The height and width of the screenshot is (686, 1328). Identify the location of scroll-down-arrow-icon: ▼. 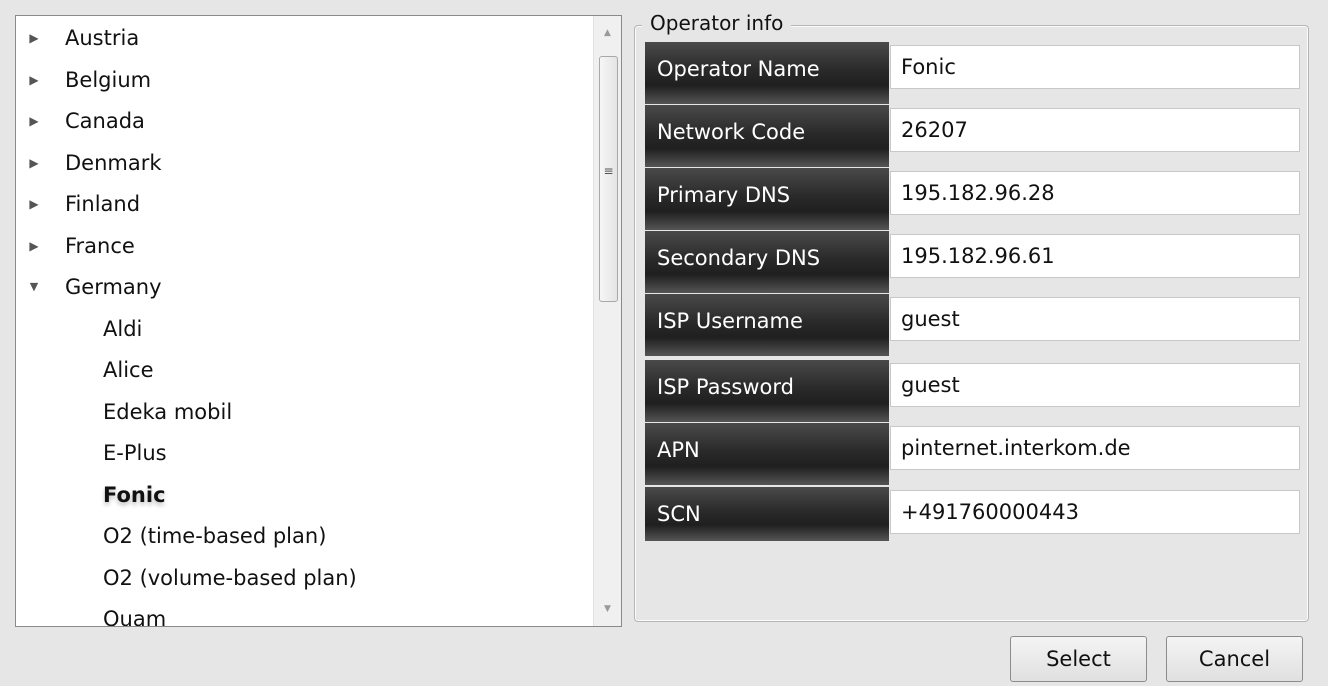
(607, 609).